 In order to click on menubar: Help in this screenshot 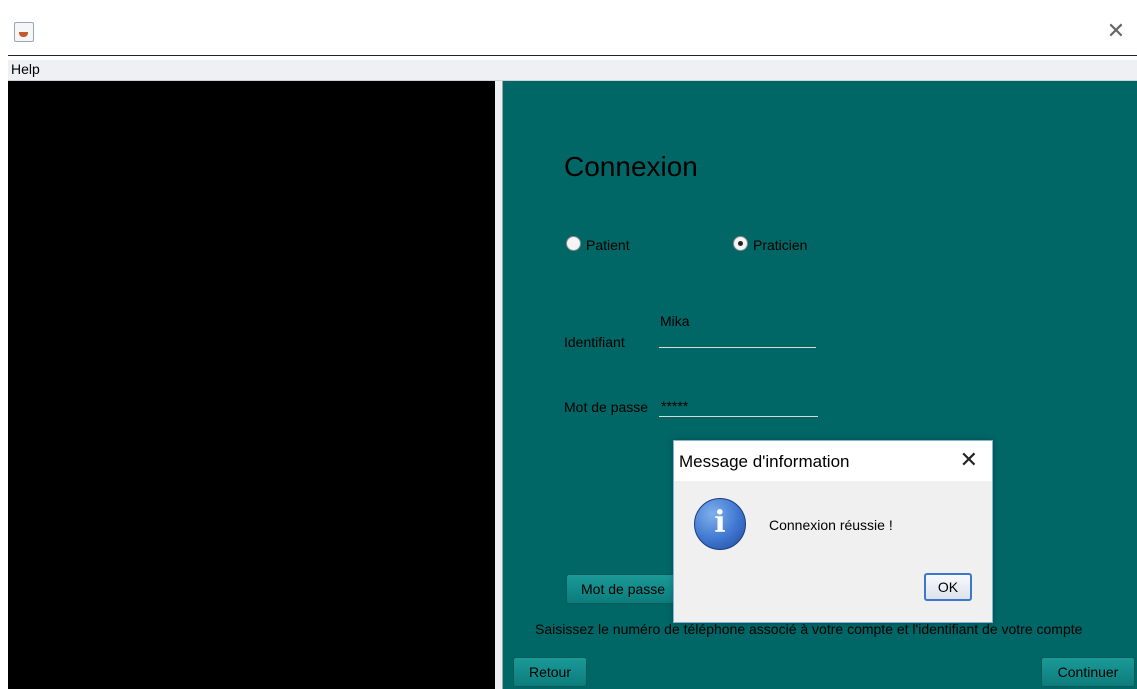, I will do `click(572, 70)`.